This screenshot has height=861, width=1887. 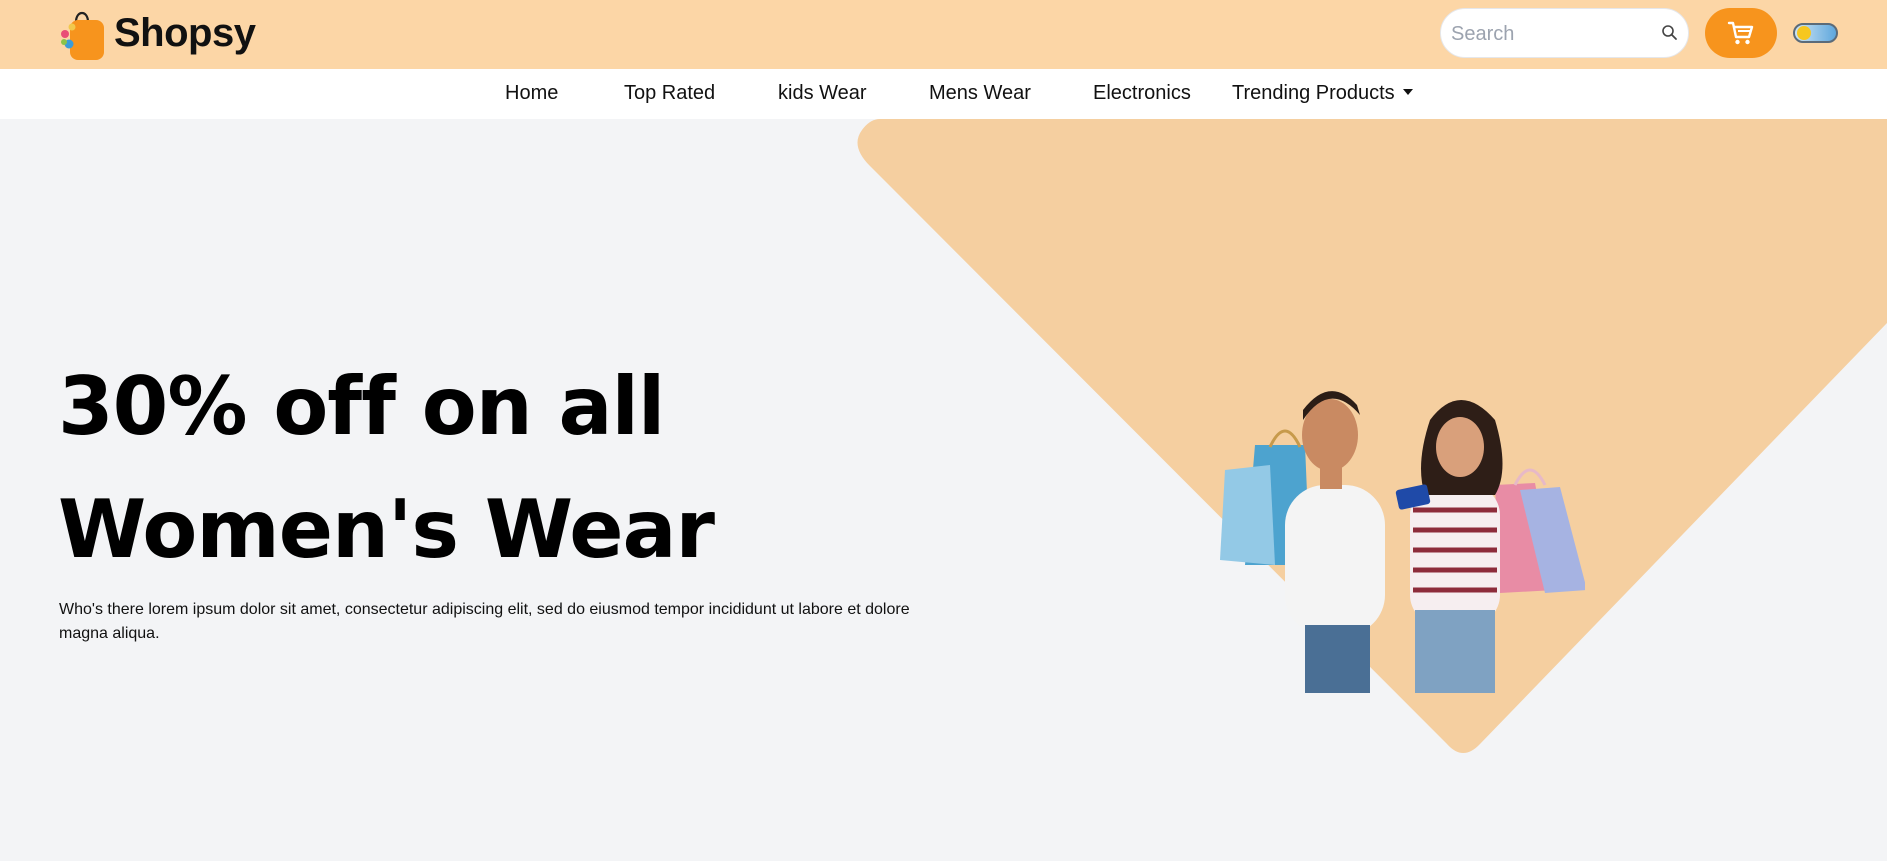 What do you see at coordinates (669, 93) in the screenshot?
I see `nav-item-top-rated: Top Rated` at bounding box center [669, 93].